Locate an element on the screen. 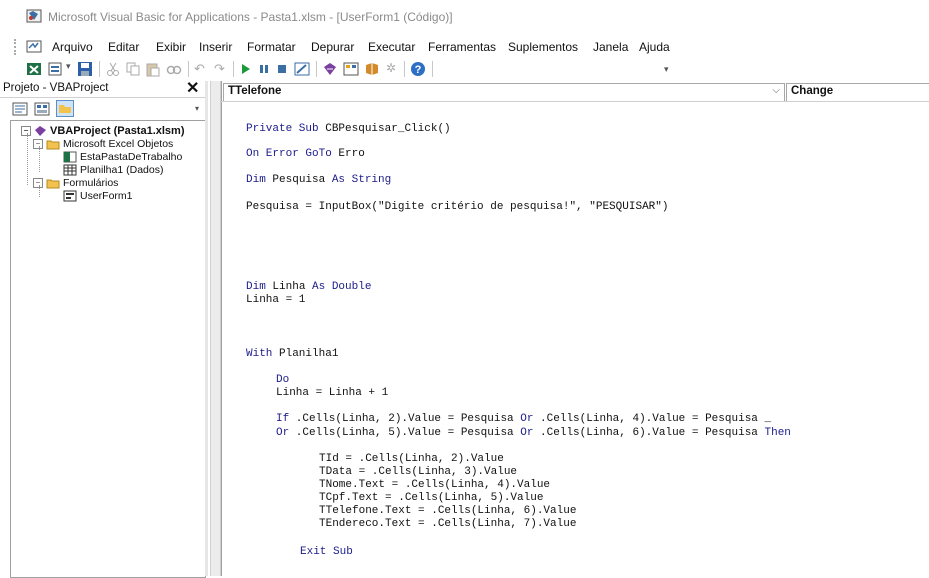  userform-icon is located at coordinates (70, 196).